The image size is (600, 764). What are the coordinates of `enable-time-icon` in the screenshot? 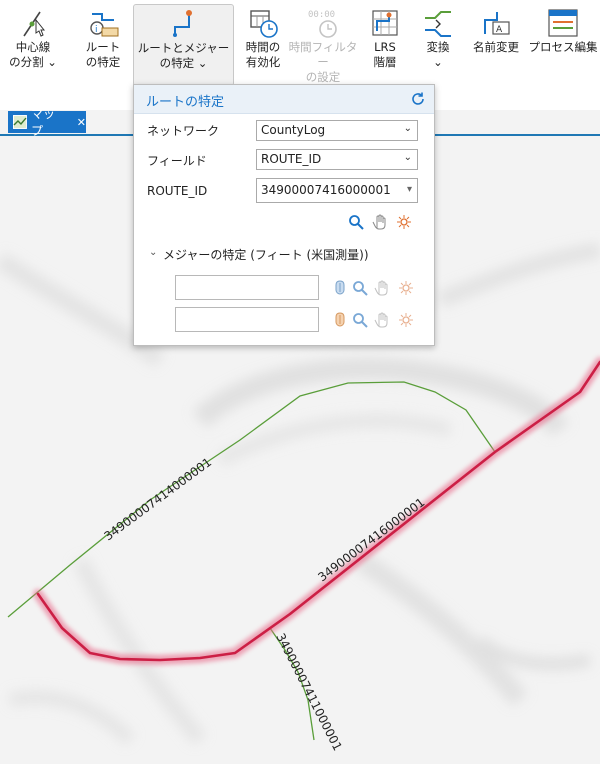 It's located at (264, 24).